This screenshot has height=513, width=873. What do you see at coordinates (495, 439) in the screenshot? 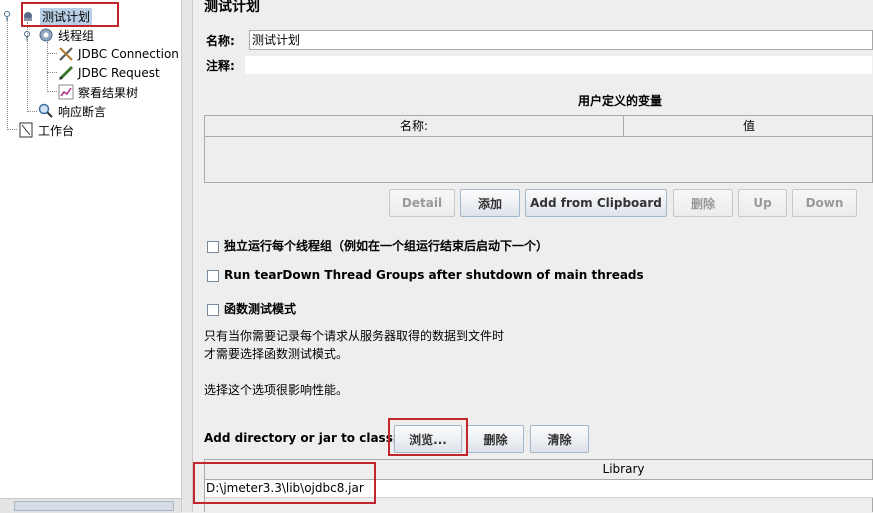
I see `classpath-delete-button: 删除` at bounding box center [495, 439].